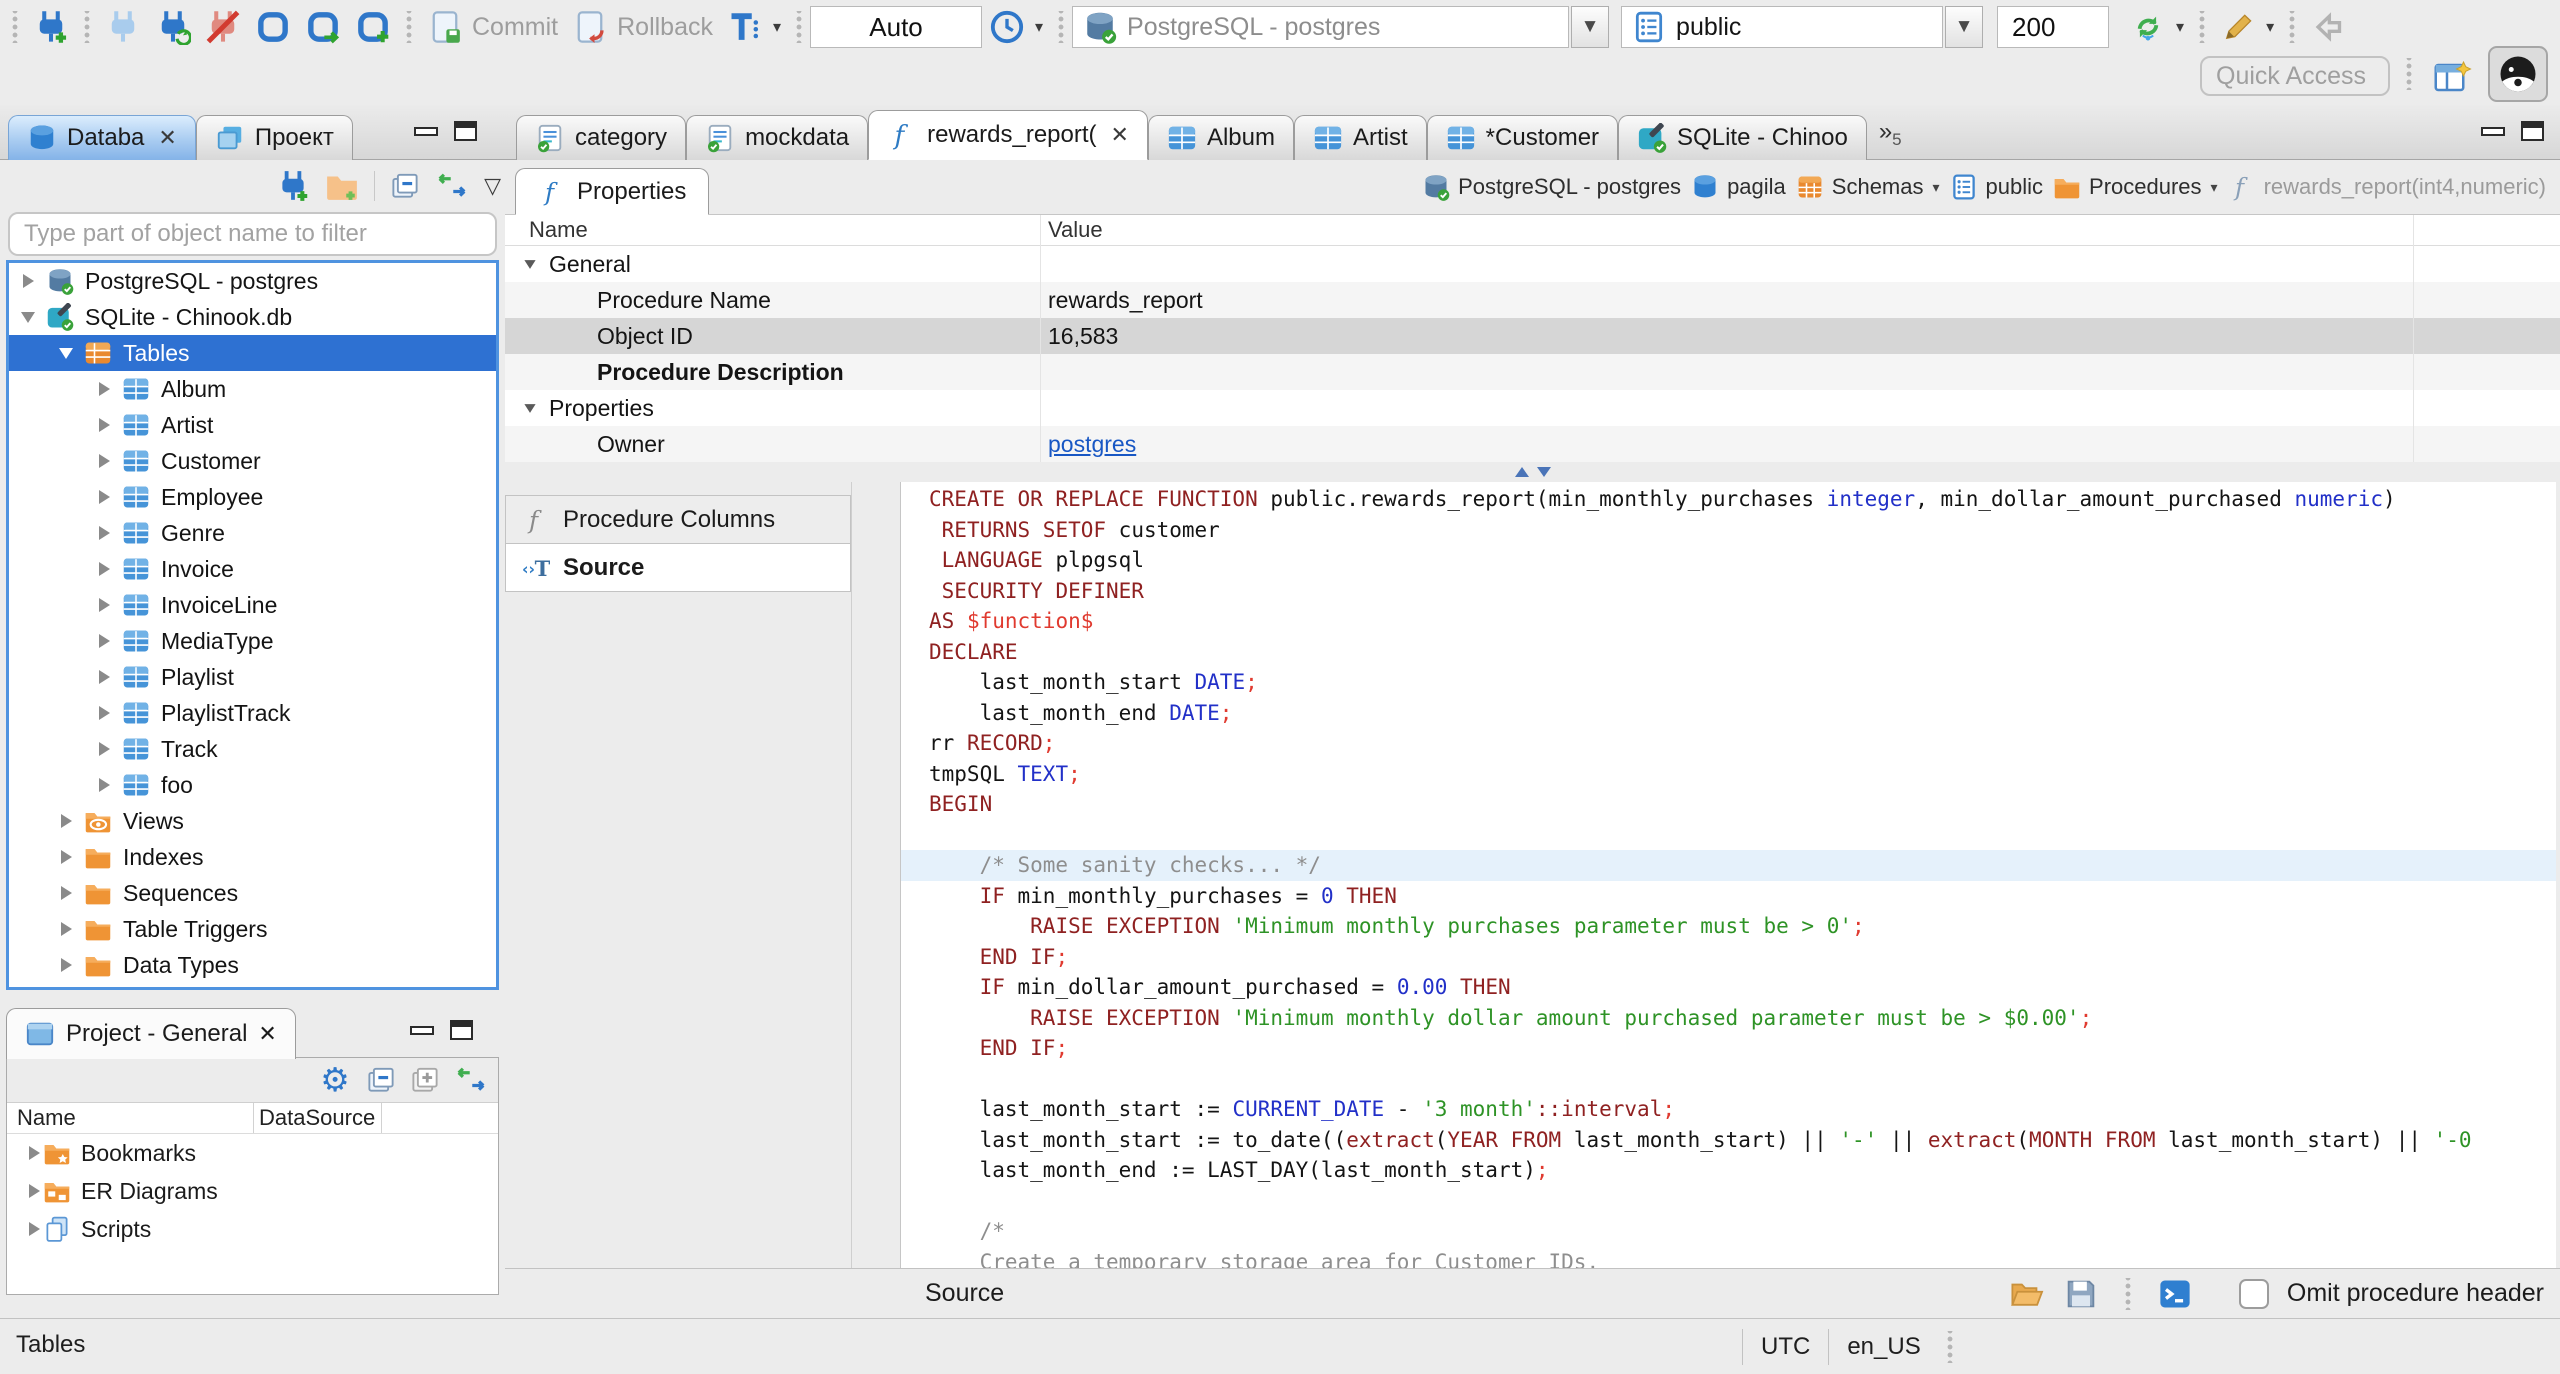  Describe the element at coordinates (252, 1191) in the screenshot. I see `project-item-er-diagrams: ER Diagrams` at that location.